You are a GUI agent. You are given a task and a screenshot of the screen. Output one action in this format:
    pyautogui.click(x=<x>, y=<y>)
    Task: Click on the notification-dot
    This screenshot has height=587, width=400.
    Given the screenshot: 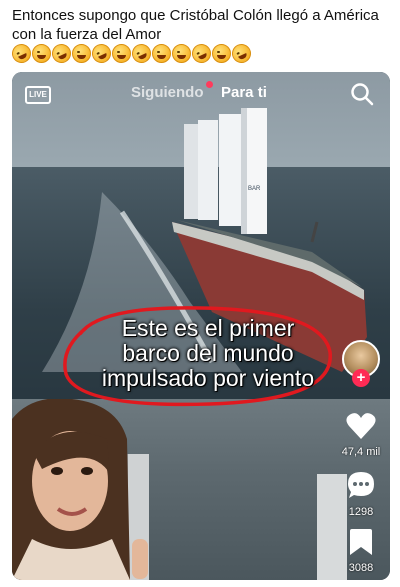 What is the action you would take?
    pyautogui.click(x=209, y=84)
    